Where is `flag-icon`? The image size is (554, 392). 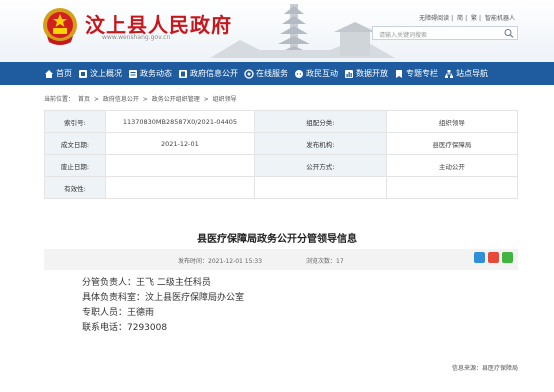 flag-icon is located at coordinates (83, 73).